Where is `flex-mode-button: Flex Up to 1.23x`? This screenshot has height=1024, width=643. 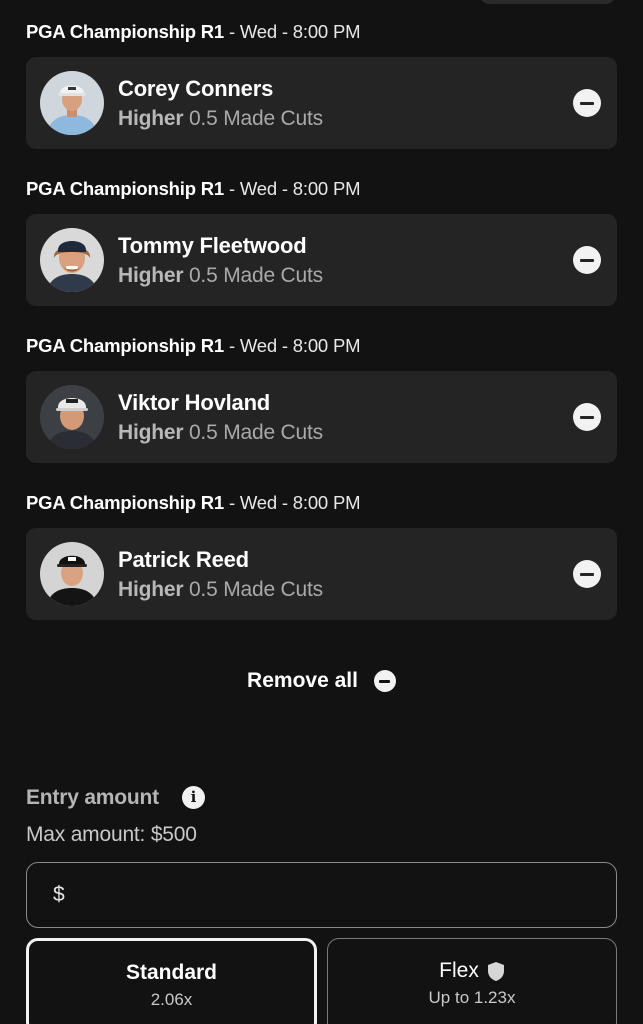 flex-mode-button: Flex Up to 1.23x is located at coordinates (472, 981).